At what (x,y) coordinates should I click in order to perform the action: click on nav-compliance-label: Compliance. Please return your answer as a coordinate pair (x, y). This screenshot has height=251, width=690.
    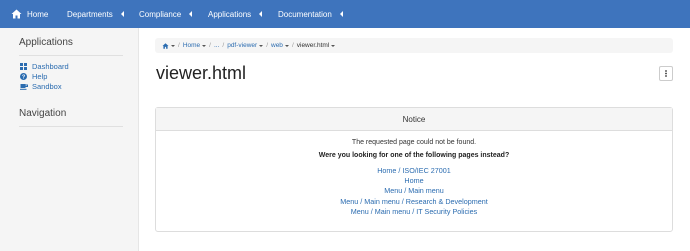
    Looking at the image, I should click on (160, 14).